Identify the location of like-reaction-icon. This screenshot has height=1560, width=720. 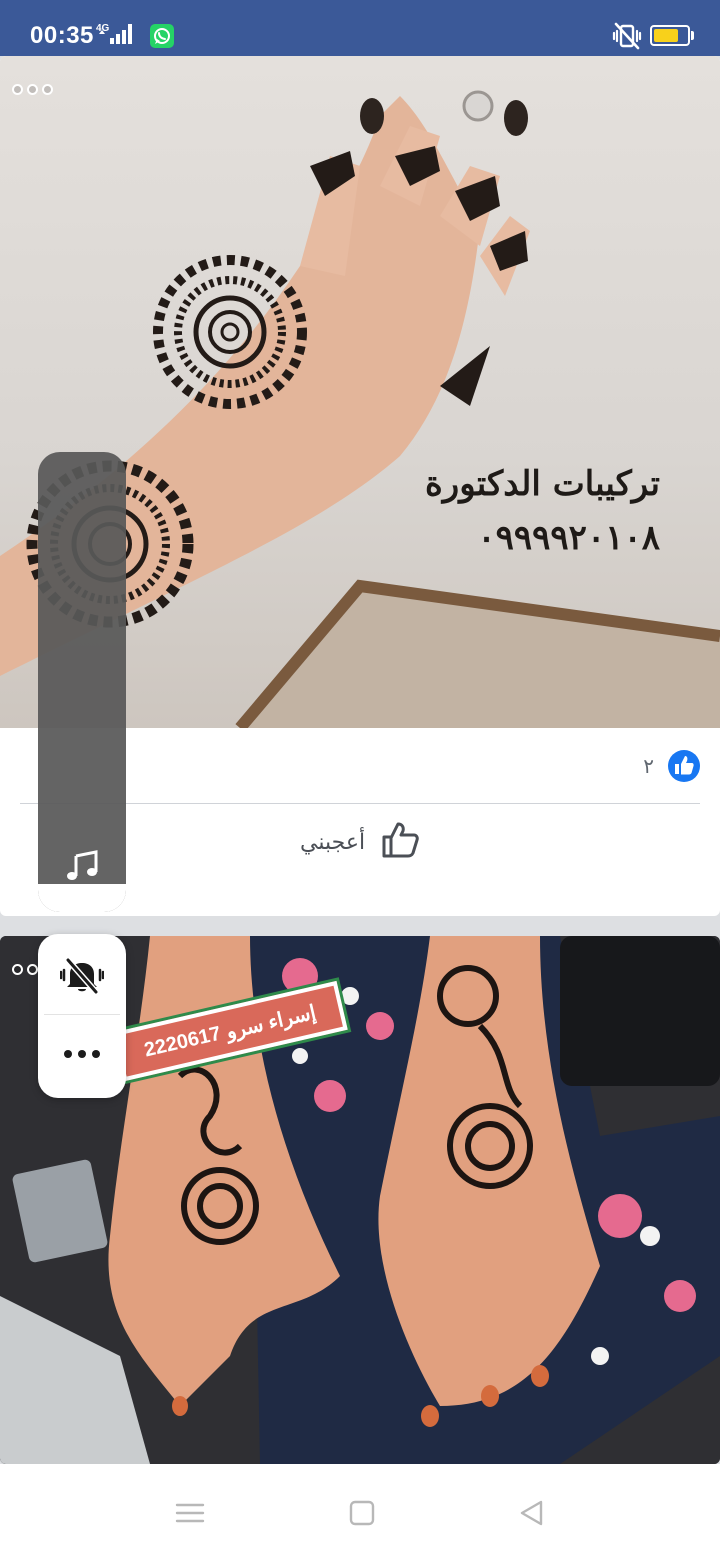
(684, 766).